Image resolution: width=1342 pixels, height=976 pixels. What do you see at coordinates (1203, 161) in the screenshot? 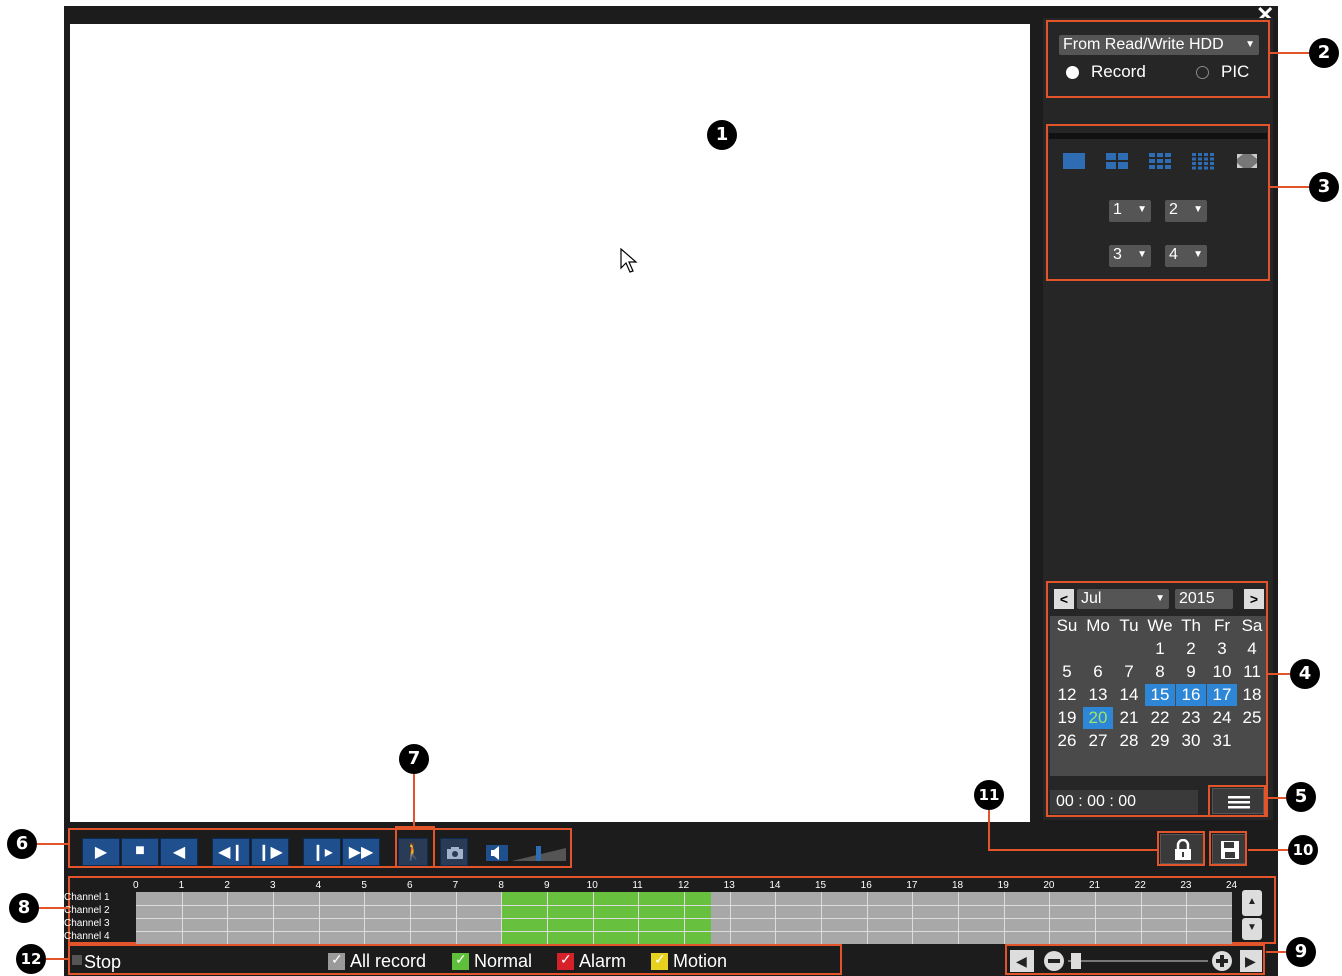
I see `sixteen-view-icon` at bounding box center [1203, 161].